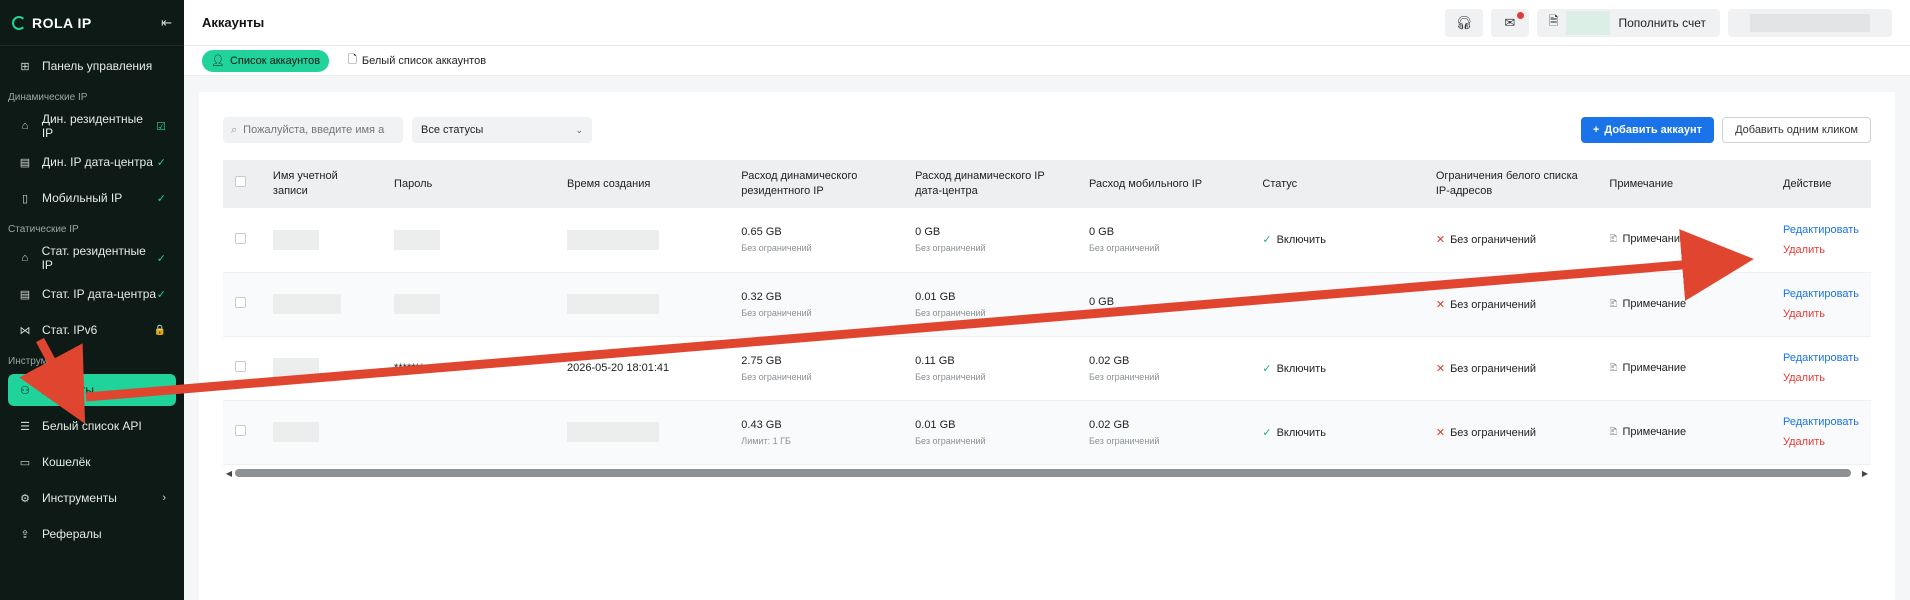 The width and height of the screenshot is (1910, 600). I want to click on sidebar-item: ▤ Дин. IP дата-центра ✓, so click(92, 162).